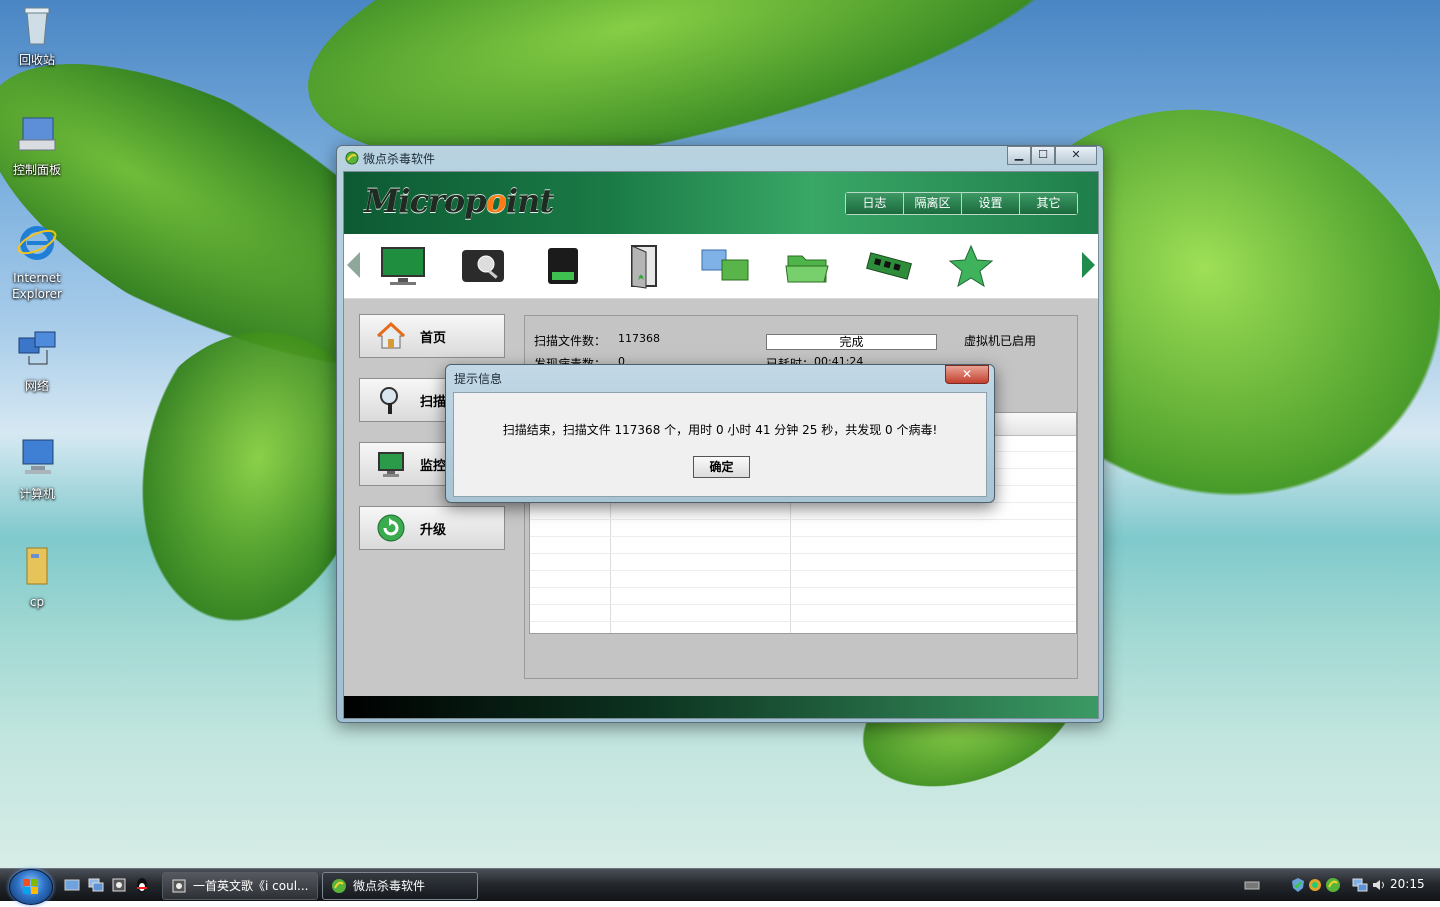 This screenshot has height=907, width=1440. What do you see at coordinates (478, 379) in the screenshot?
I see `dialog-title: 提示信息` at bounding box center [478, 379].